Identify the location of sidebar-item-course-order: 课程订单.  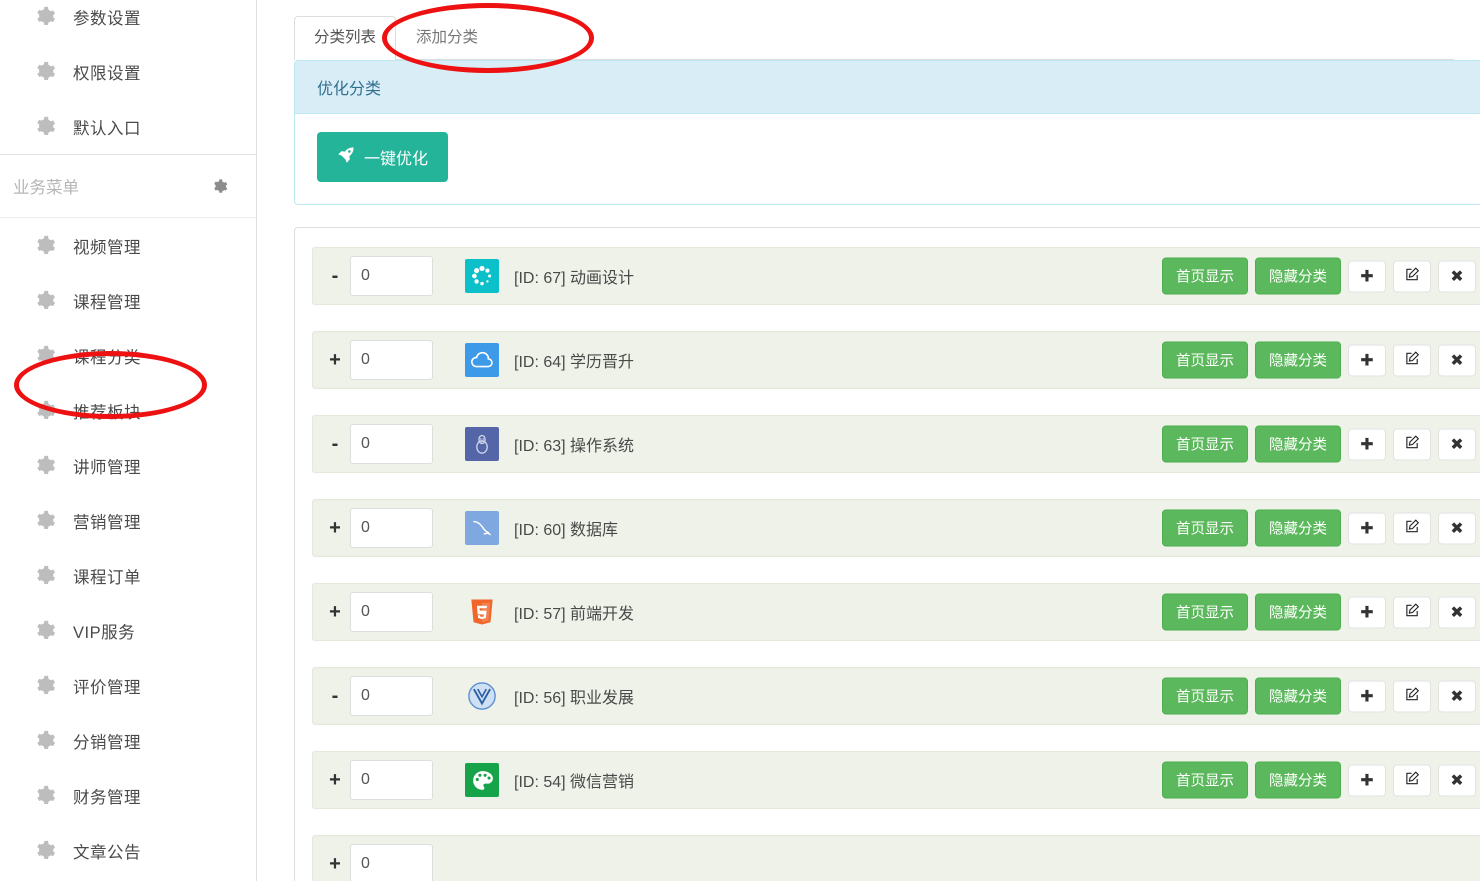
(128, 575).